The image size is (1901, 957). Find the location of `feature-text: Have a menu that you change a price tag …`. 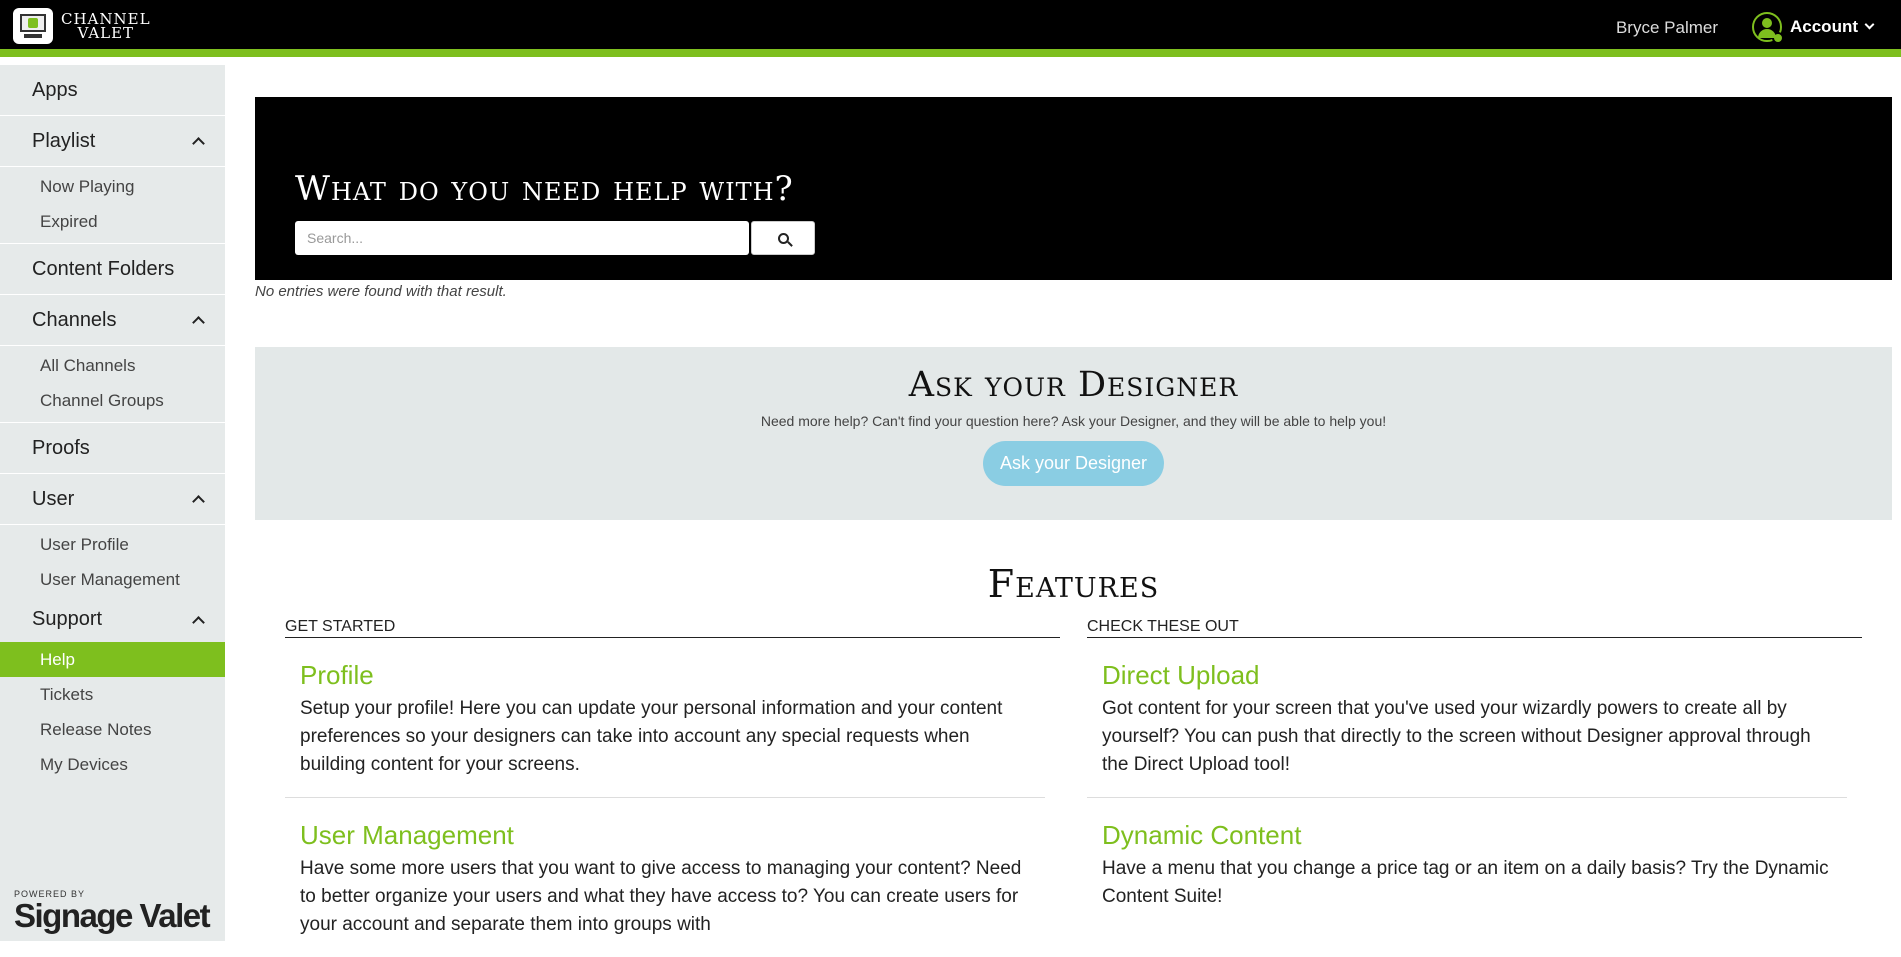

feature-text: Have a menu that you change a price tag … is located at coordinates (1465, 882).